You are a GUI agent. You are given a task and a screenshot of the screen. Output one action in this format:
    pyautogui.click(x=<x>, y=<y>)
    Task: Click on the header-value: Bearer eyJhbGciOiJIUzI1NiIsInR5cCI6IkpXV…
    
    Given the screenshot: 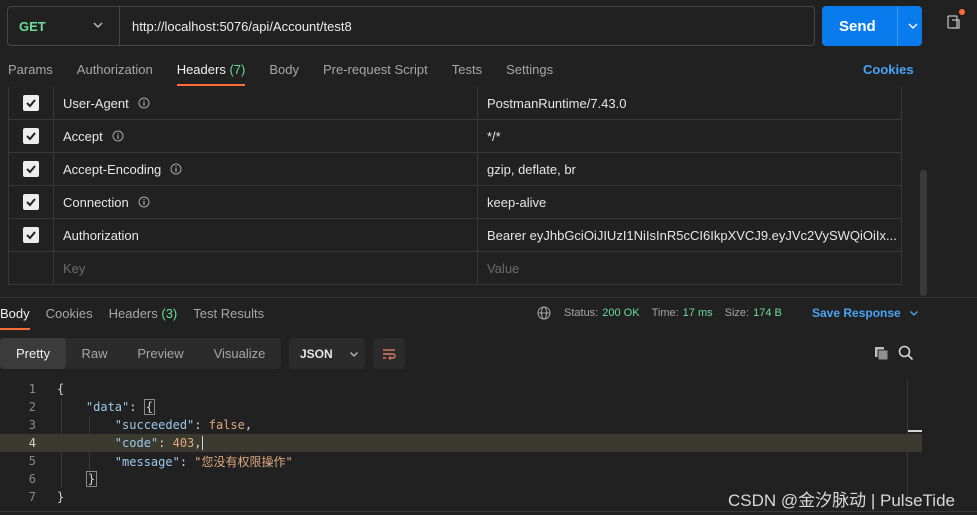 What is the action you would take?
    pyautogui.click(x=689, y=235)
    